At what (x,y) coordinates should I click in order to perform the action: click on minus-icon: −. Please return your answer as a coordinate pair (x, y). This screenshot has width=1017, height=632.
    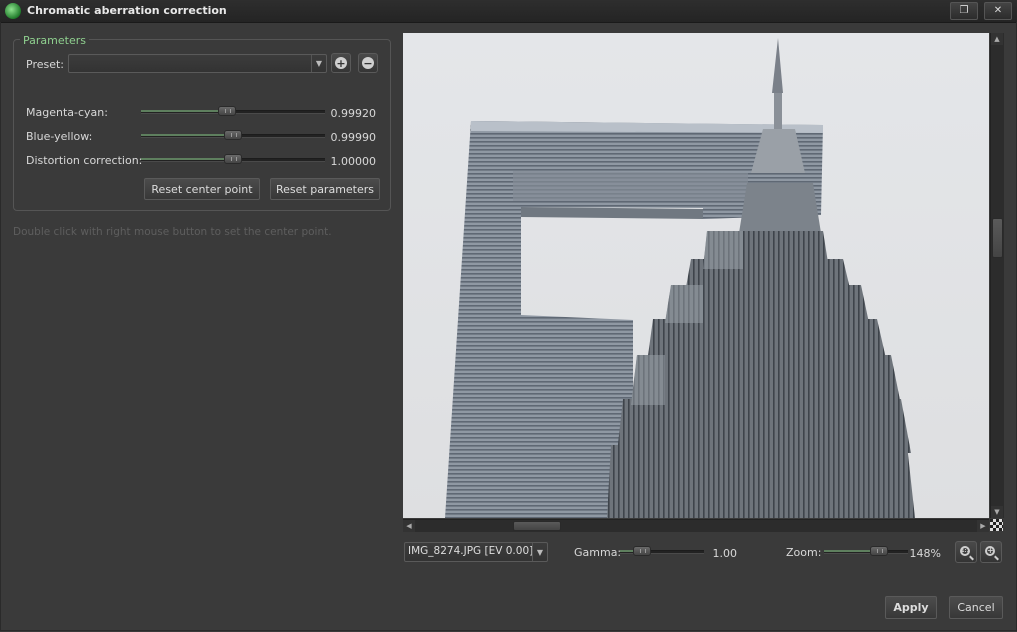
    Looking at the image, I should click on (368, 63).